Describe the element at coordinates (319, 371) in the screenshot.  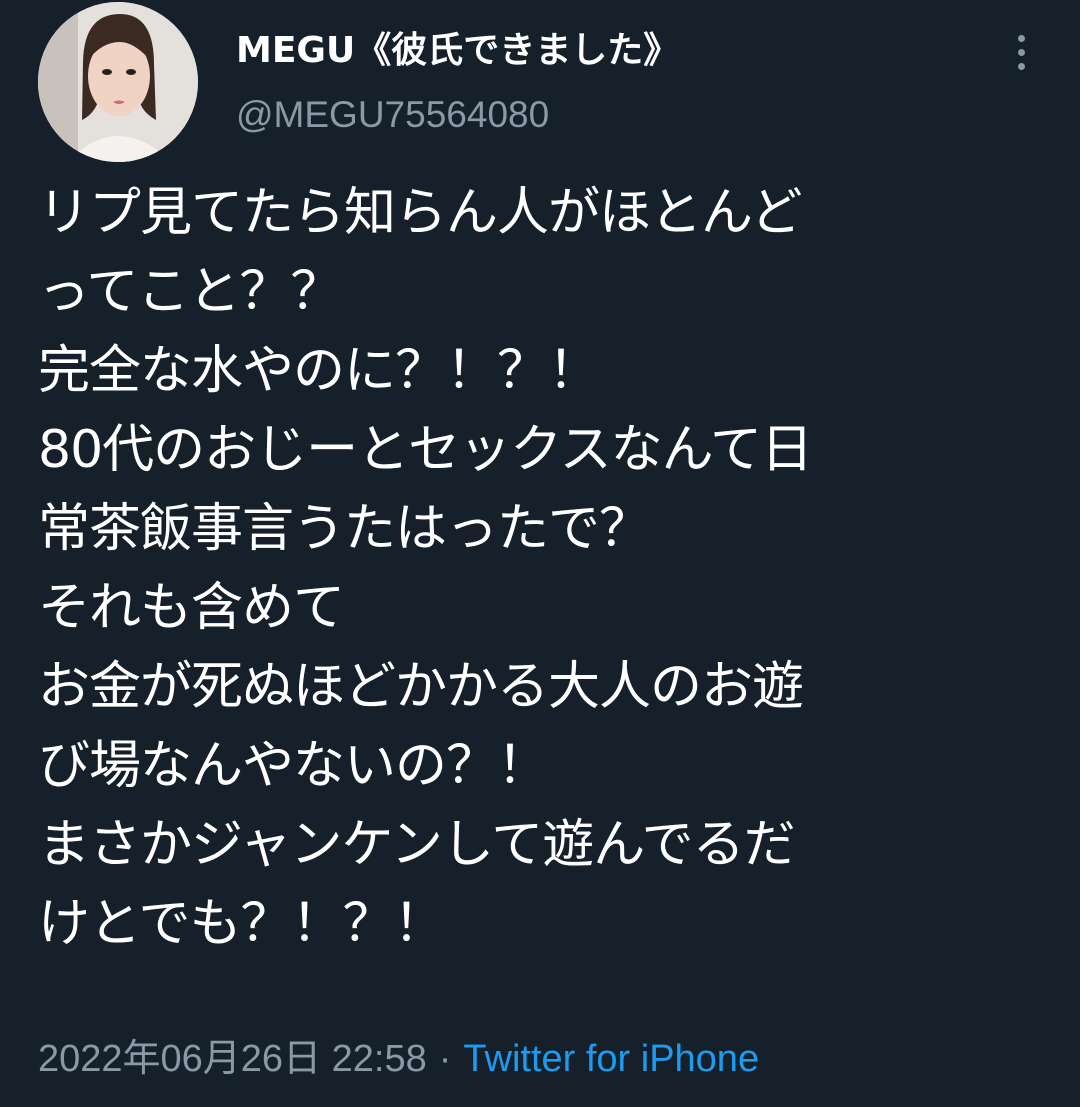
I see `tweet-text-line: 完全な水やのに？！？！` at that location.